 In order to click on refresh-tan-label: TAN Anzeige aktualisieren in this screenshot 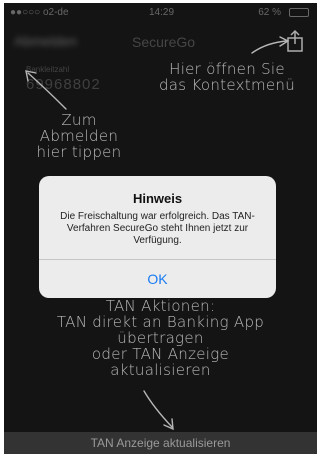, I will do `click(160, 443)`.